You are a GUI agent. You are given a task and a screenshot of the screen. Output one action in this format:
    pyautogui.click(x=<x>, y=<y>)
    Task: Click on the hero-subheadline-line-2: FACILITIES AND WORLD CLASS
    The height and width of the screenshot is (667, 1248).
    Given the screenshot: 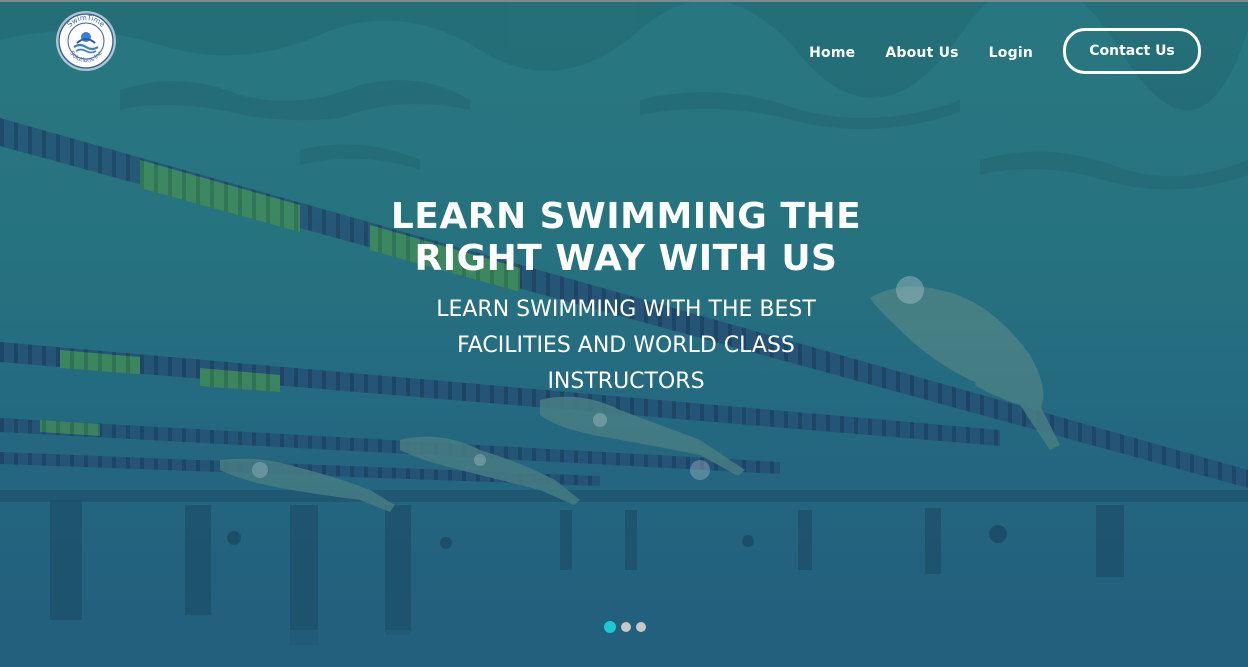 What is the action you would take?
    pyautogui.click(x=626, y=345)
    